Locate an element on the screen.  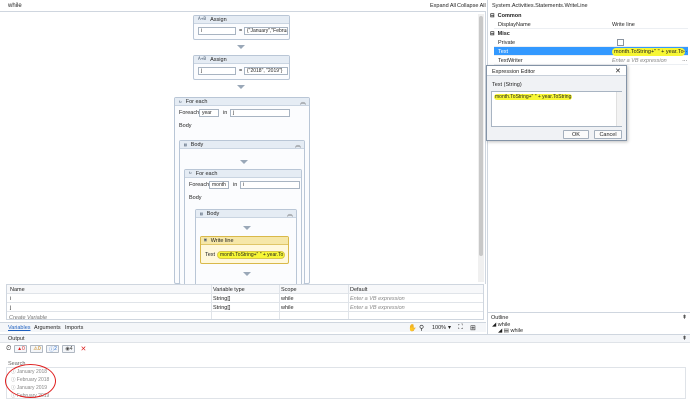
body-title: Body is located at coordinates (197, 144).